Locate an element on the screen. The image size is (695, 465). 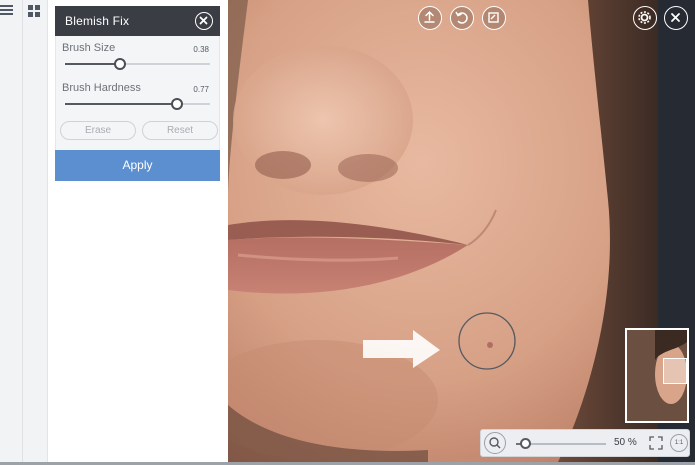
erase-button: Erase is located at coordinates (98, 130).